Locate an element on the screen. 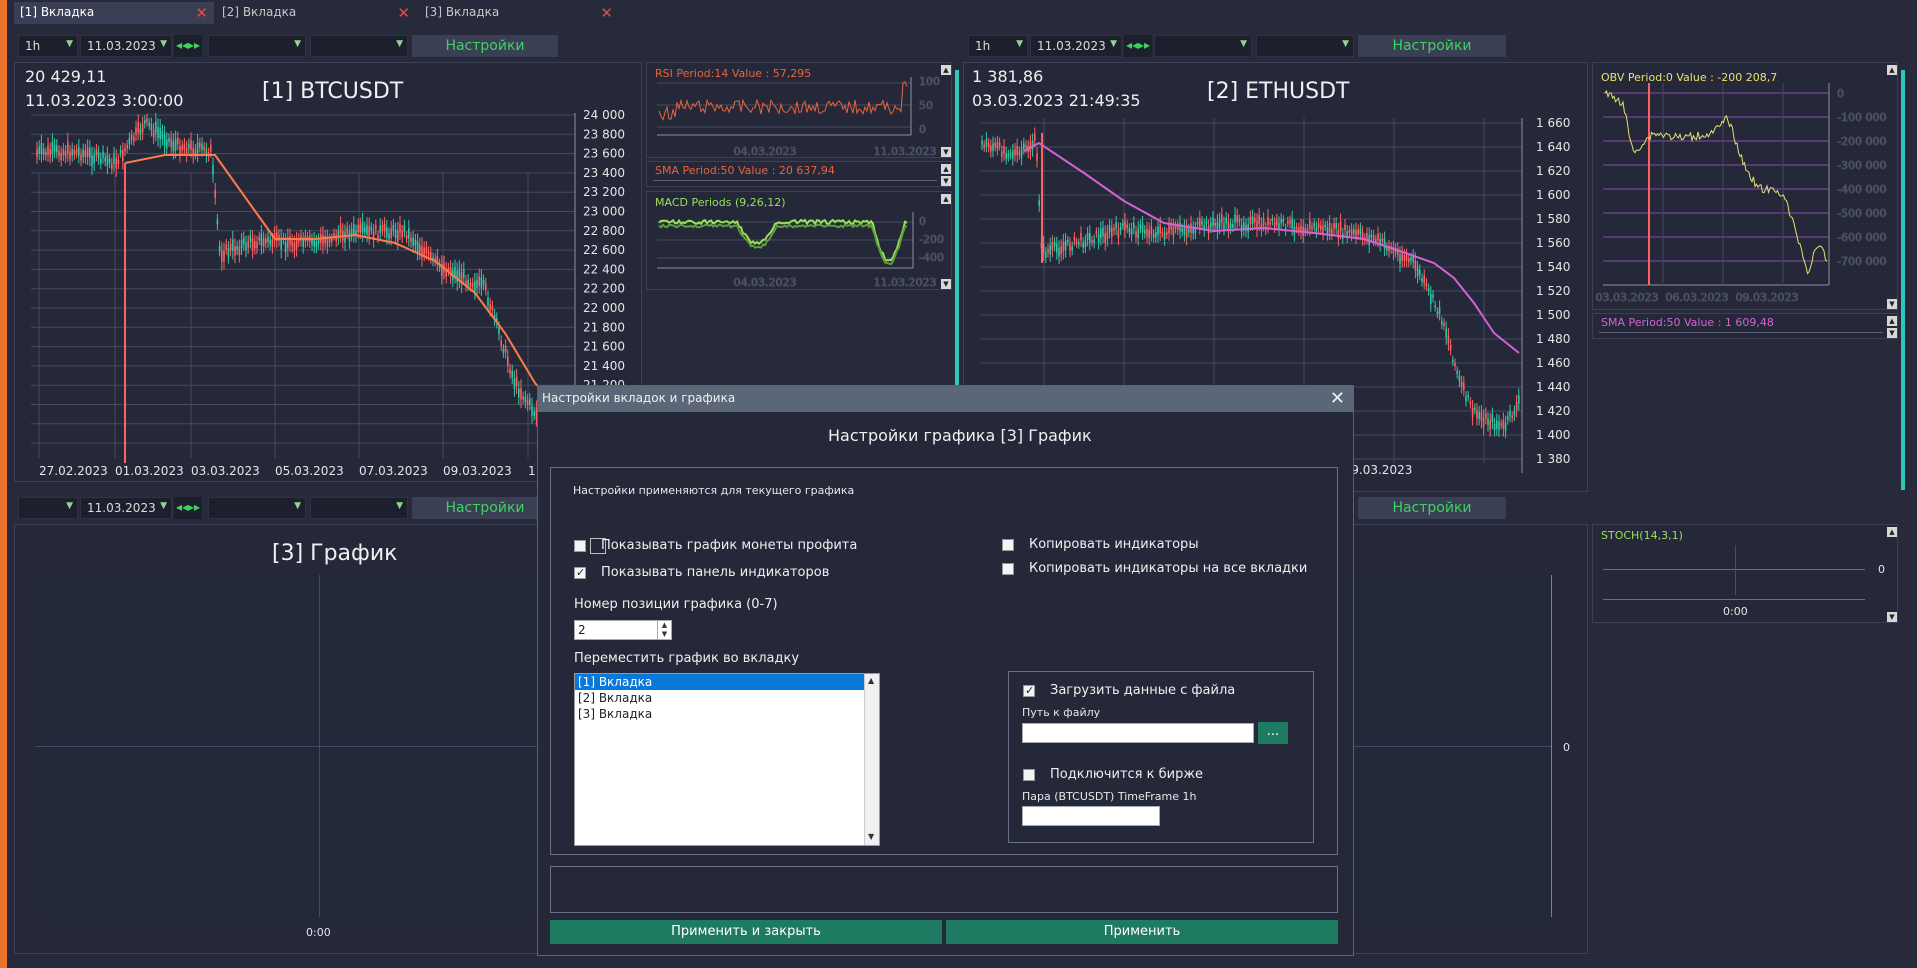  copy-indicators-all-label: Копировать индикаторы на все вкладки is located at coordinates (1168, 568).